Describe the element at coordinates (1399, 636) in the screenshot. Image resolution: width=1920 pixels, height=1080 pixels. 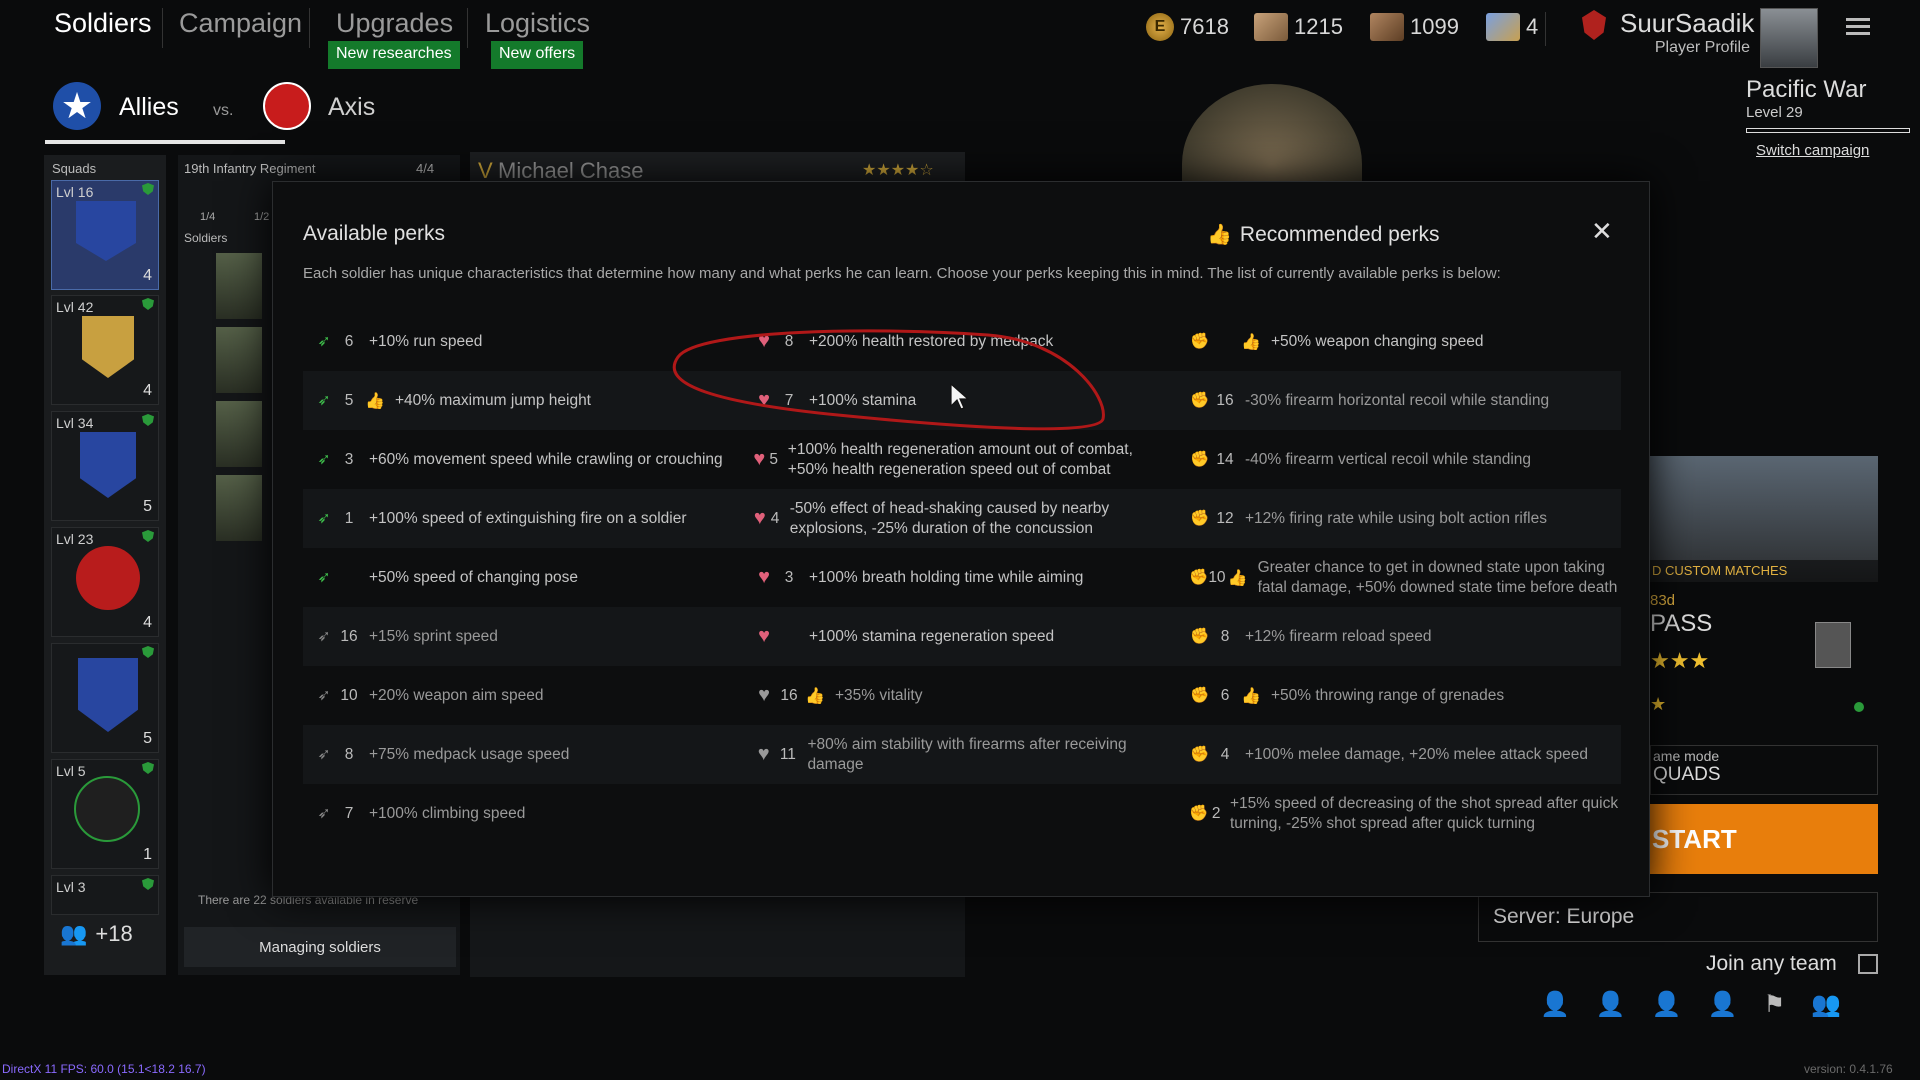
I see `perk-item: ✊ 8 +12% firearm reload speed` at that location.